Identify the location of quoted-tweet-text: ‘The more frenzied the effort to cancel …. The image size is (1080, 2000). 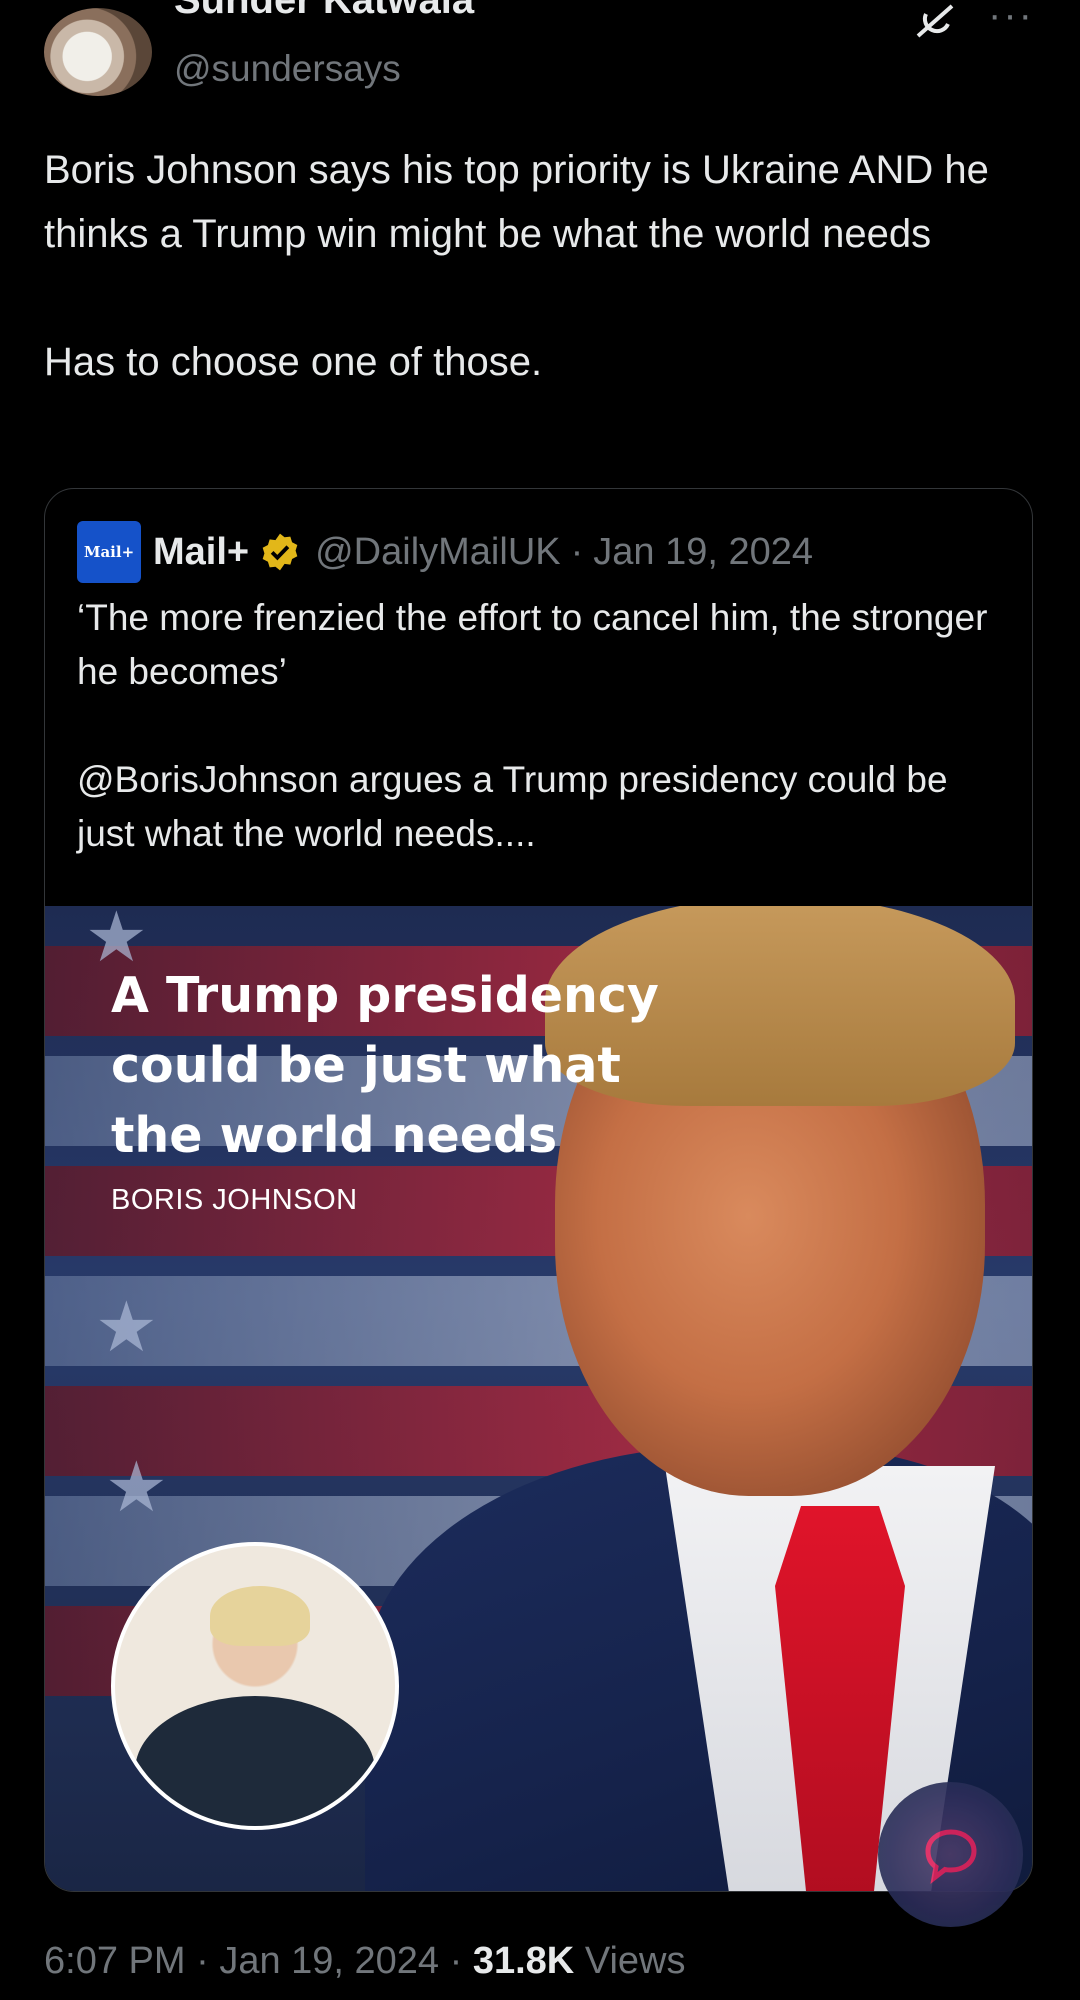
(537, 726).